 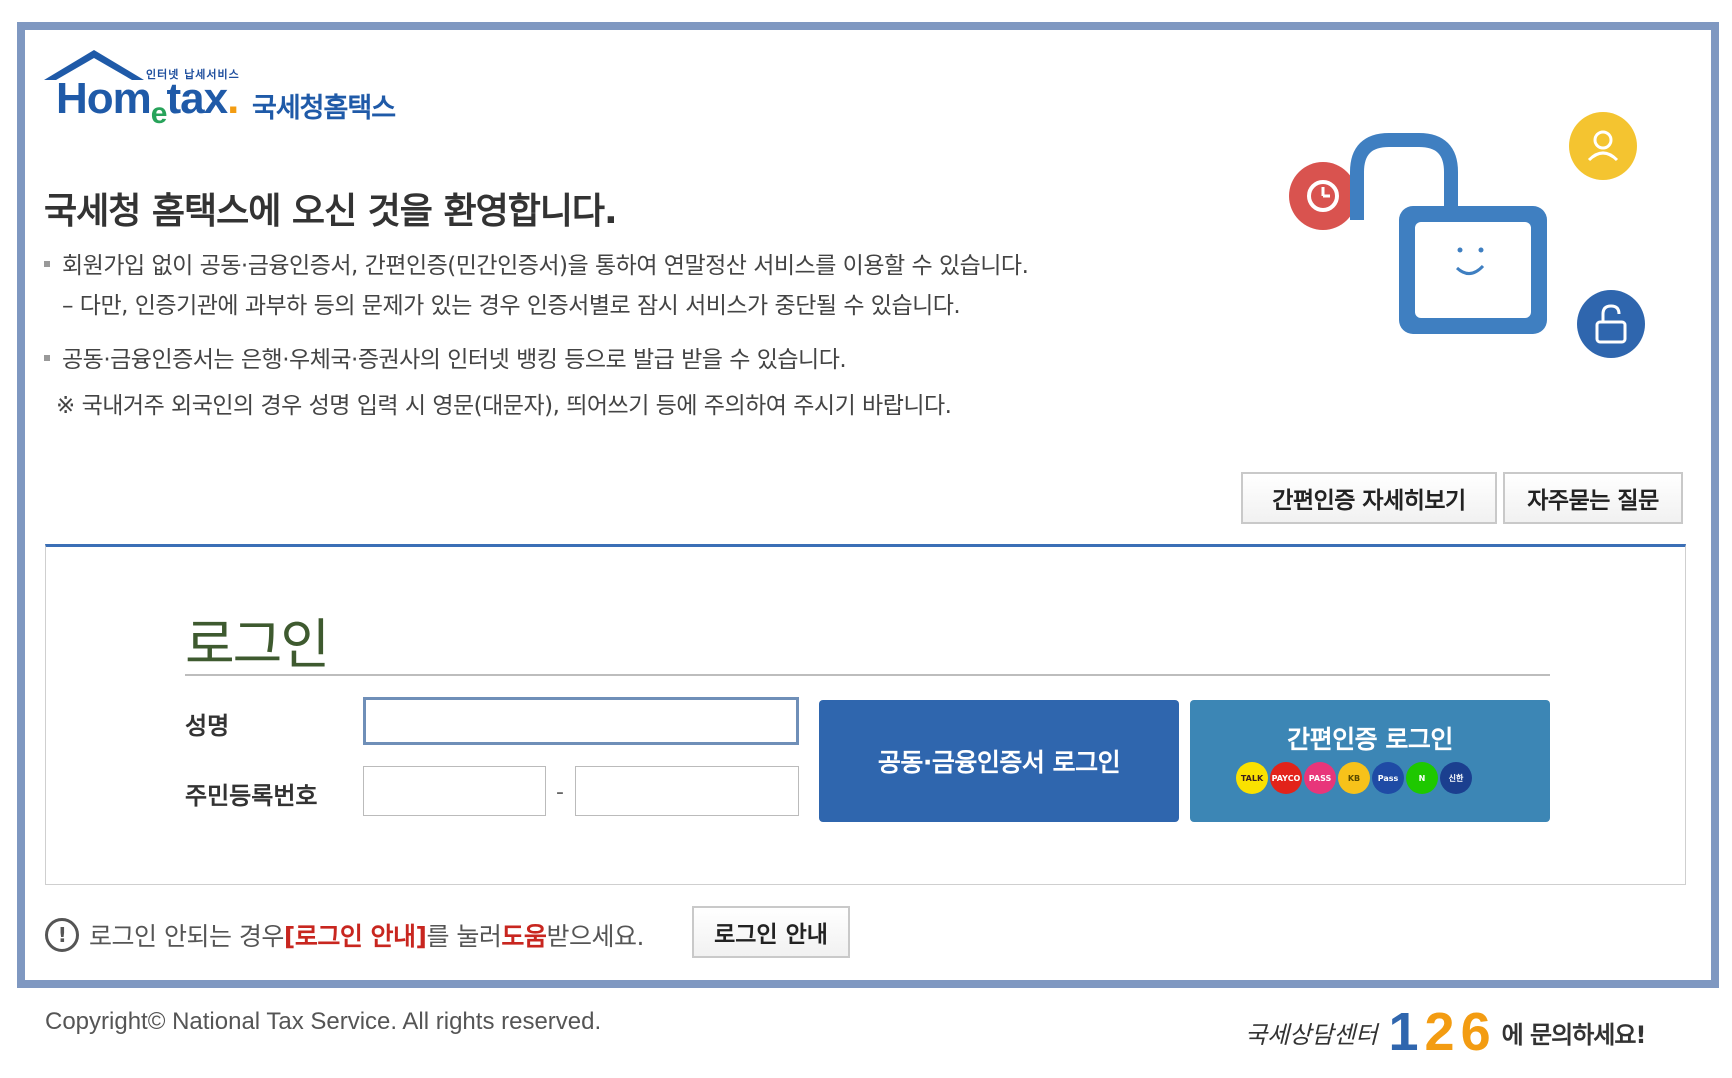 What do you see at coordinates (1456, 778) in the screenshot?
I see `shinhan-icon: 신한` at bounding box center [1456, 778].